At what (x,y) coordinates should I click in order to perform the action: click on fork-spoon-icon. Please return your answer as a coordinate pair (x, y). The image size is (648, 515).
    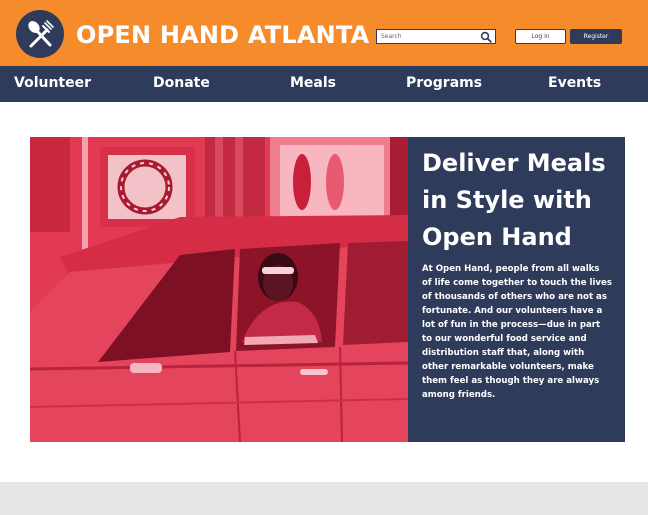
    Looking at the image, I should click on (41, 34).